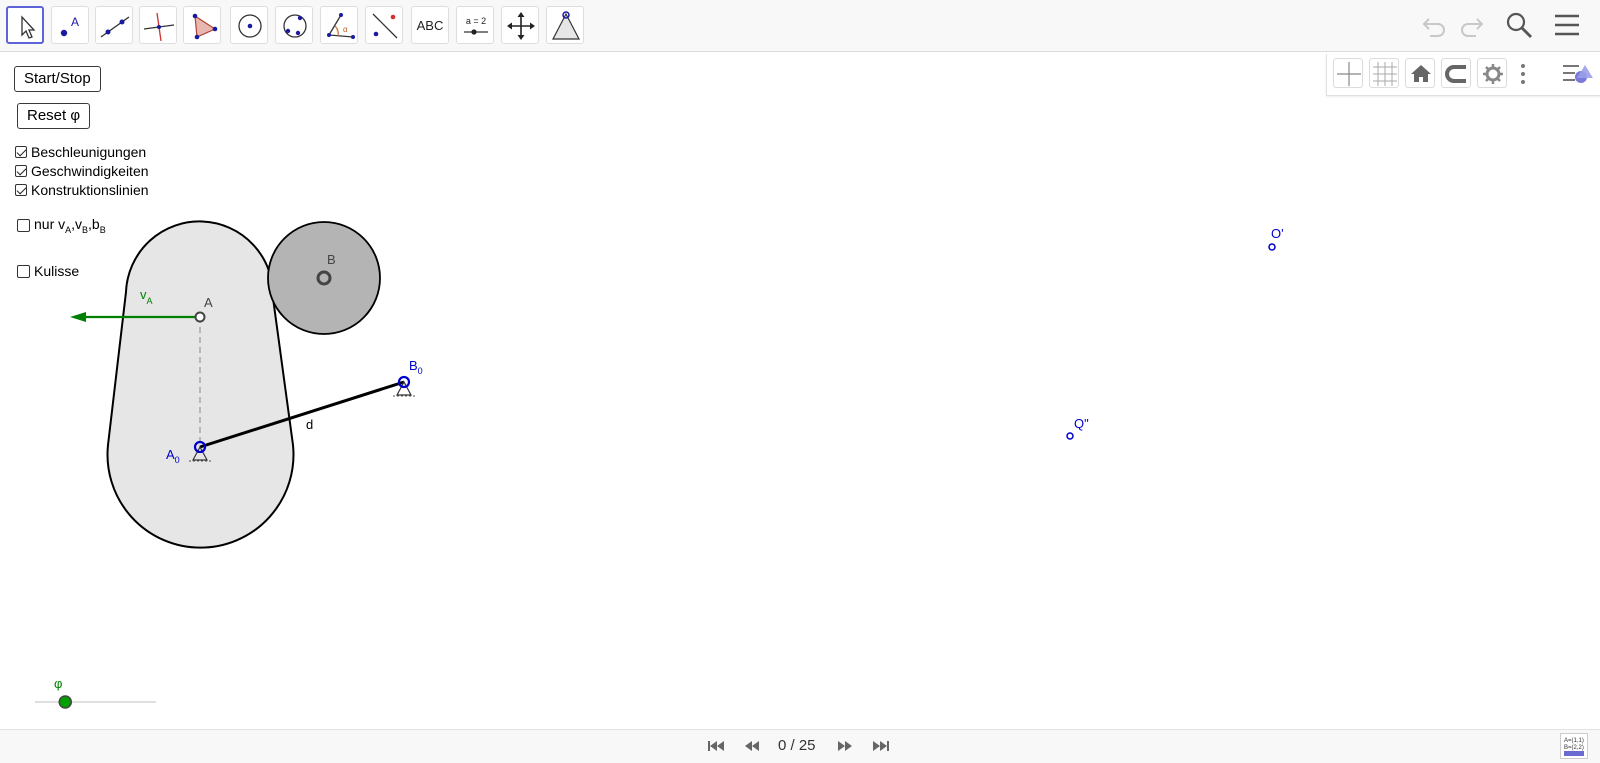  I want to click on toggle-axes-button, so click(1348, 73).